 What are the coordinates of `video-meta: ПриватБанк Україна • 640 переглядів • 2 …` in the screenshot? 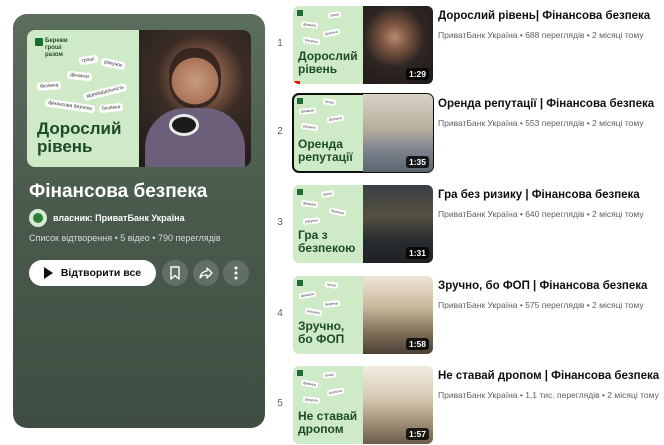 It's located at (541, 214).